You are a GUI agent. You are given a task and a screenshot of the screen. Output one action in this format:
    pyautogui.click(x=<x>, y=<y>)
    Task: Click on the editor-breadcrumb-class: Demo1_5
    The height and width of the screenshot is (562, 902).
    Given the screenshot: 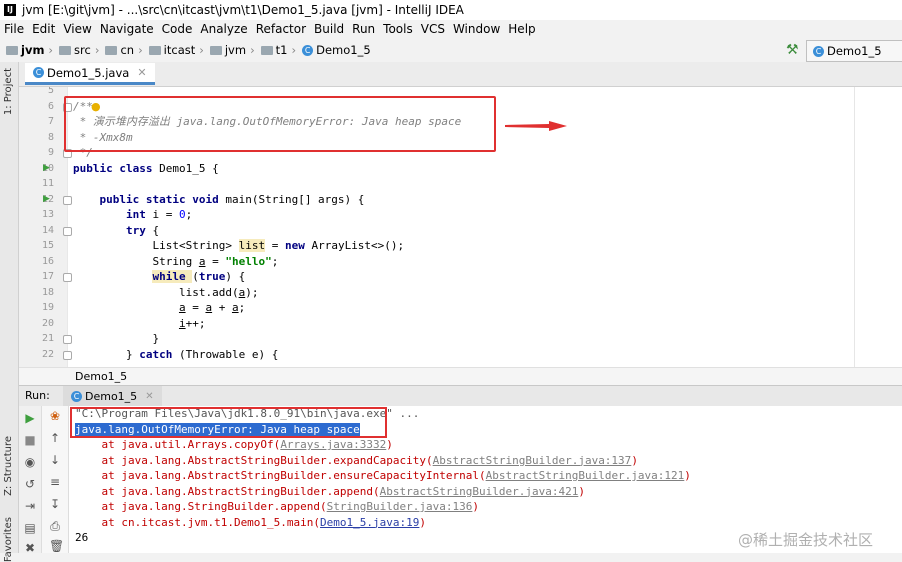 What is the action you would take?
    pyautogui.click(x=101, y=376)
    